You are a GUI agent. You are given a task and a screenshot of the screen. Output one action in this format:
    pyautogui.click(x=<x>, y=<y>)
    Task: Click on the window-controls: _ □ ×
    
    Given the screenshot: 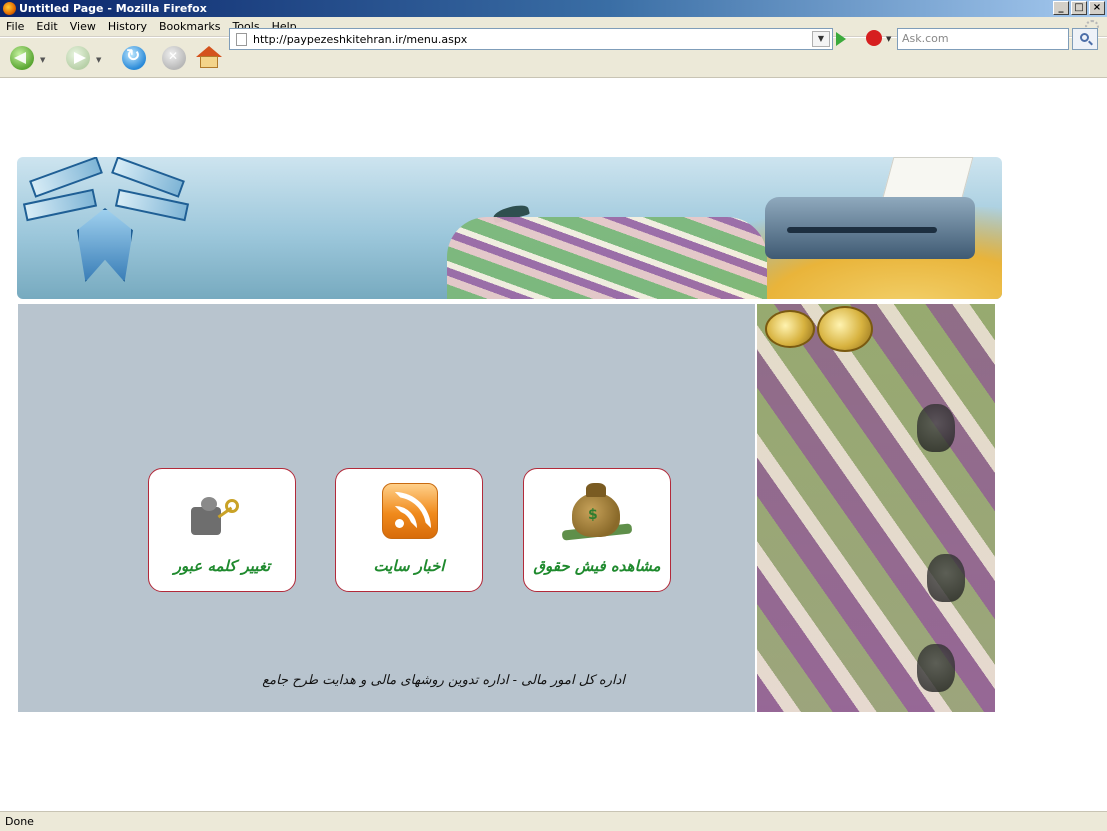 What is the action you would take?
    pyautogui.click(x=1079, y=8)
    